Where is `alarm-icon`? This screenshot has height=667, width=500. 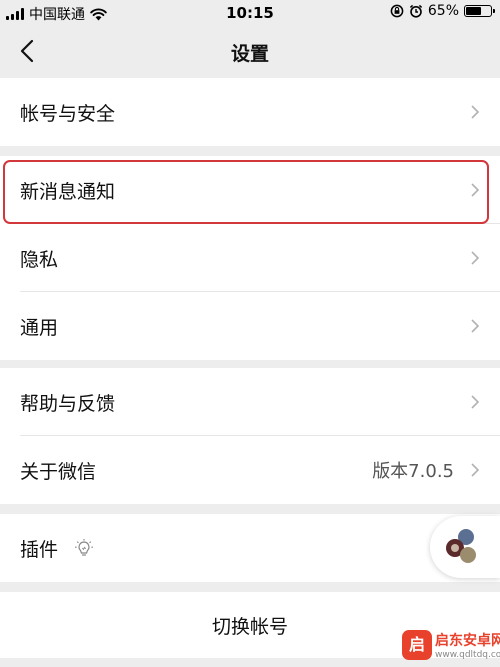
alarm-icon is located at coordinates (415, 11).